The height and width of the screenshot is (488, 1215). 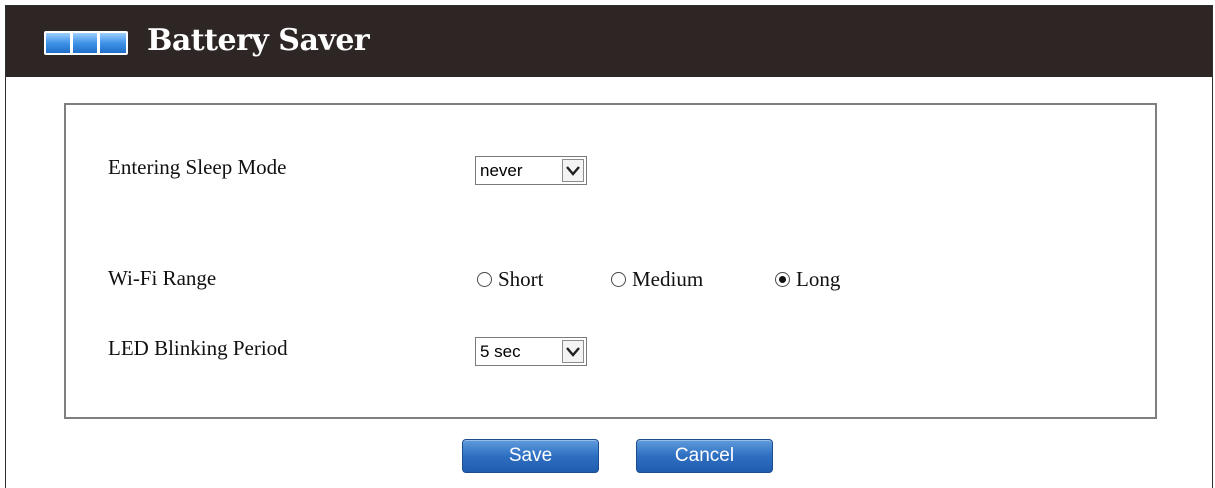 What do you see at coordinates (521, 279) in the screenshot?
I see `radio-short-label: Short` at bounding box center [521, 279].